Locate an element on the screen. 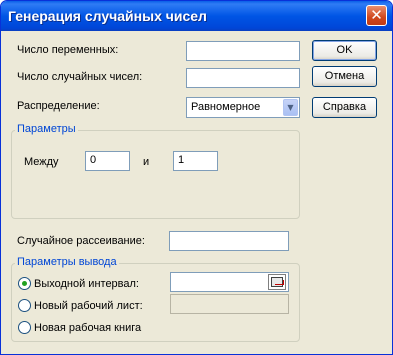  random-seed-input is located at coordinates (229, 241).